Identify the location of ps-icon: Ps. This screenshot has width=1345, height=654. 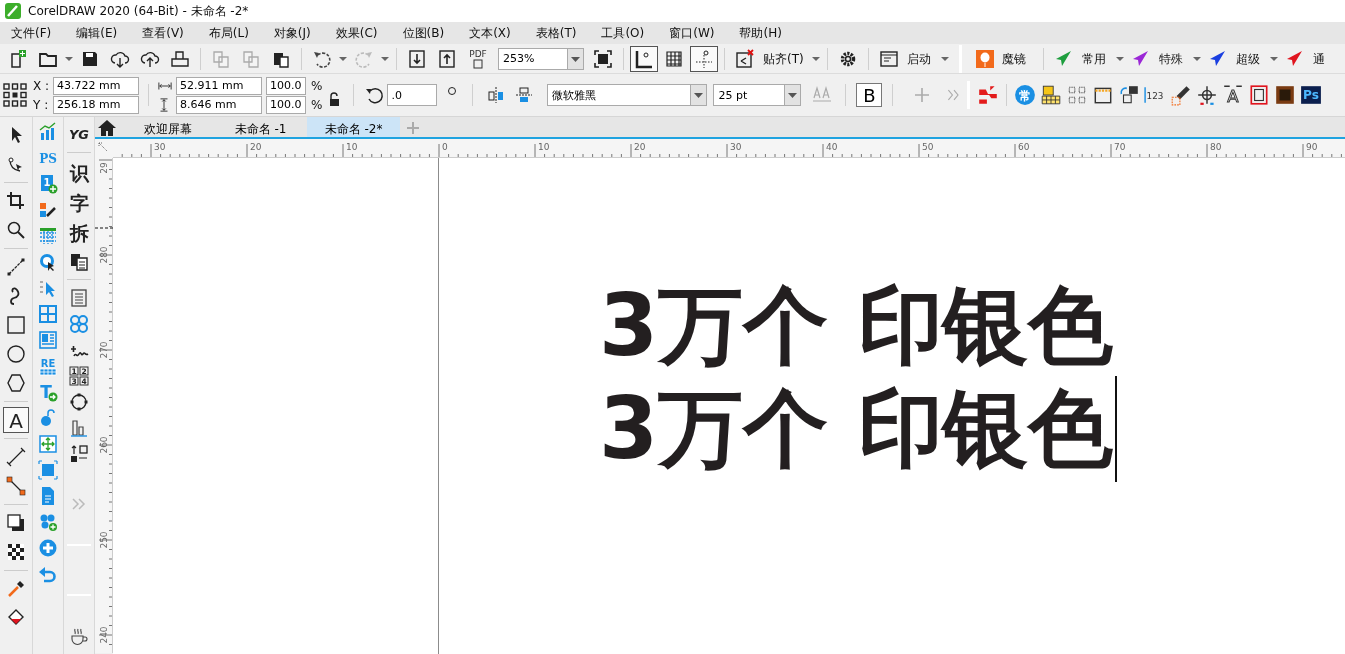
(1311, 95).